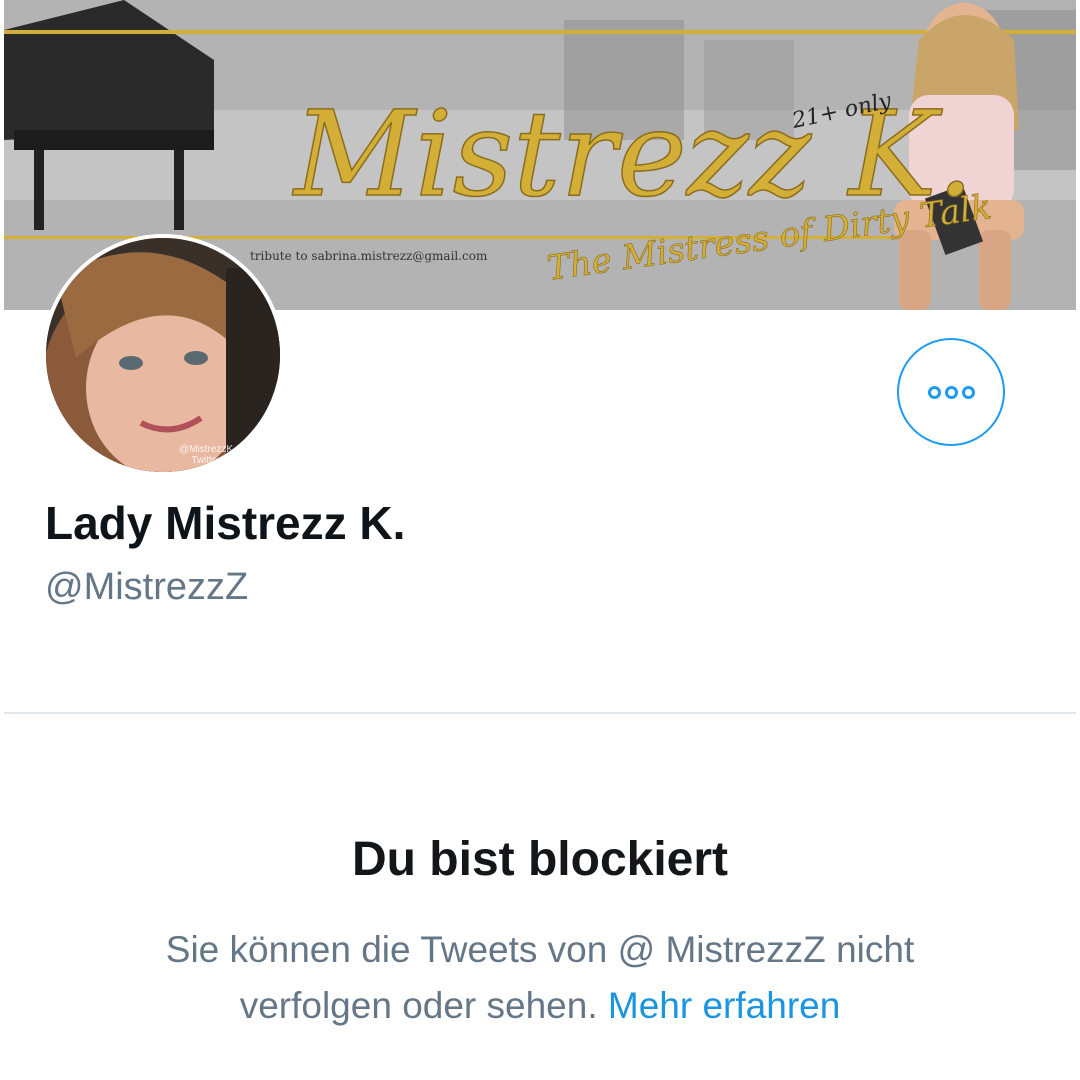  I want to click on profile-handle: @MistrezzZ, so click(147, 587).